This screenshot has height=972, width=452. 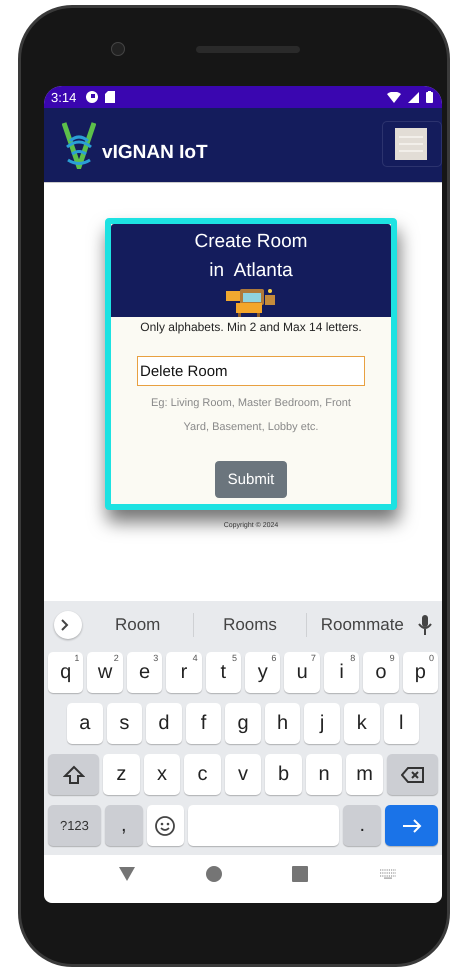 What do you see at coordinates (79, 145) in the screenshot?
I see `v-antenna-logo-icon` at bounding box center [79, 145].